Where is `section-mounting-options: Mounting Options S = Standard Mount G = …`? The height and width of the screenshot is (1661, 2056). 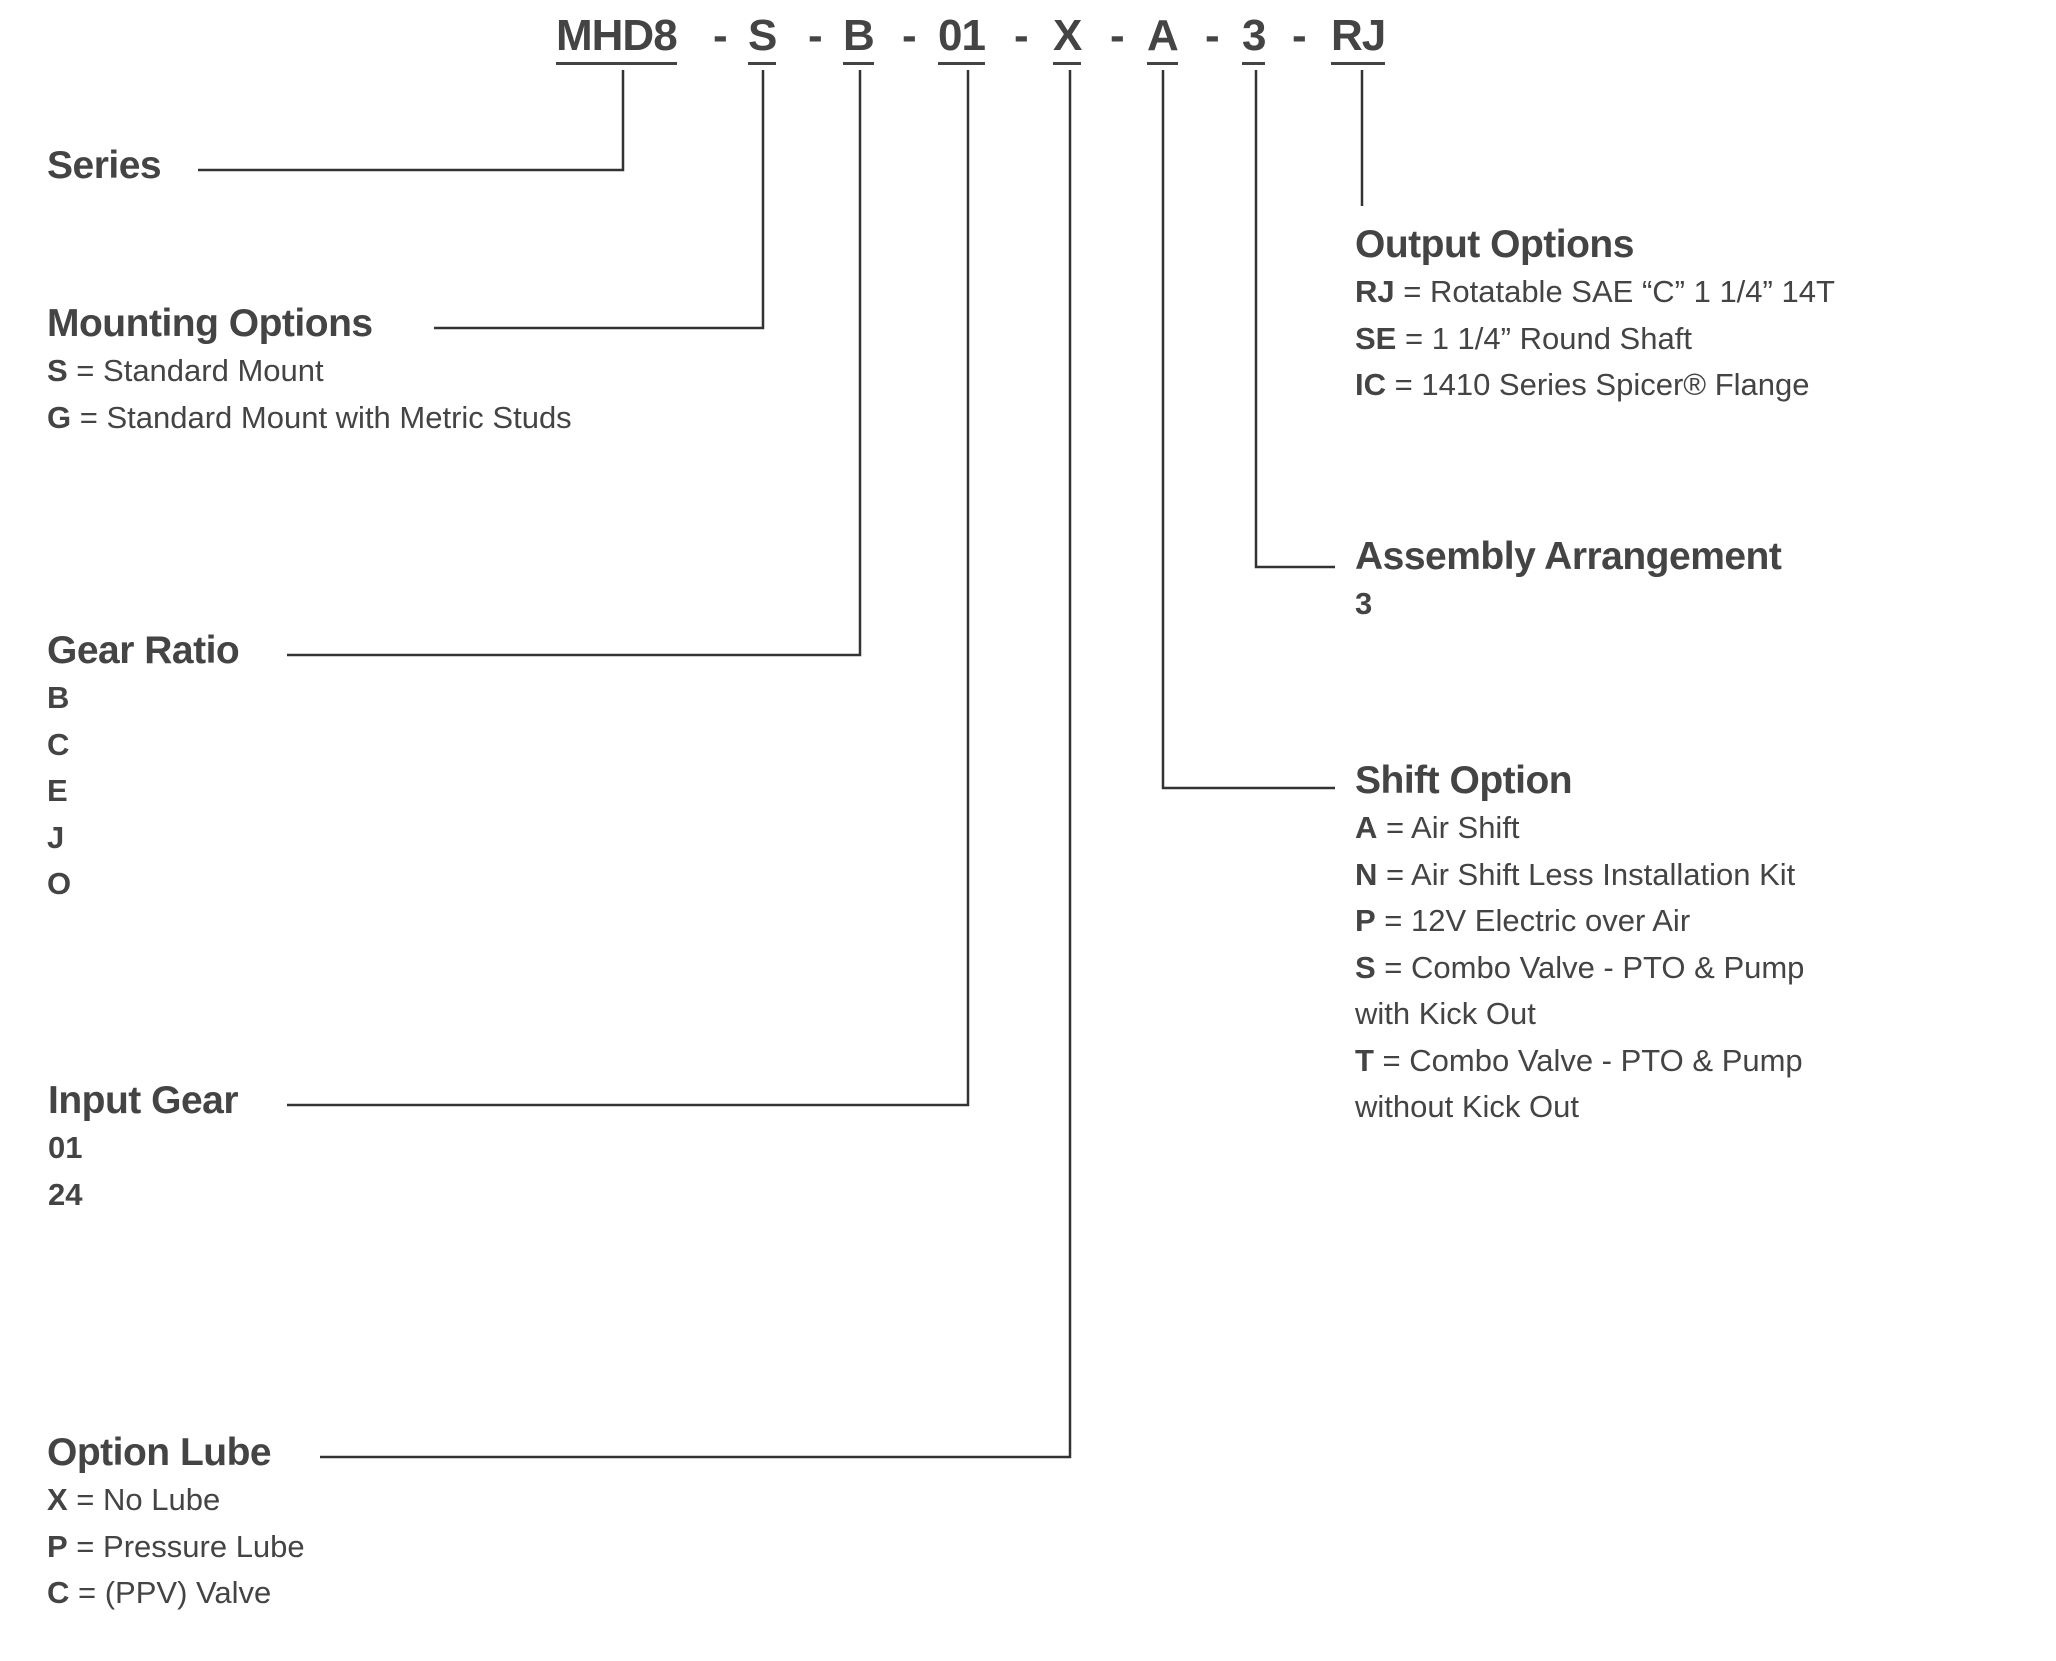 section-mounting-options: Mounting Options S = Standard Mount G = … is located at coordinates (309, 370).